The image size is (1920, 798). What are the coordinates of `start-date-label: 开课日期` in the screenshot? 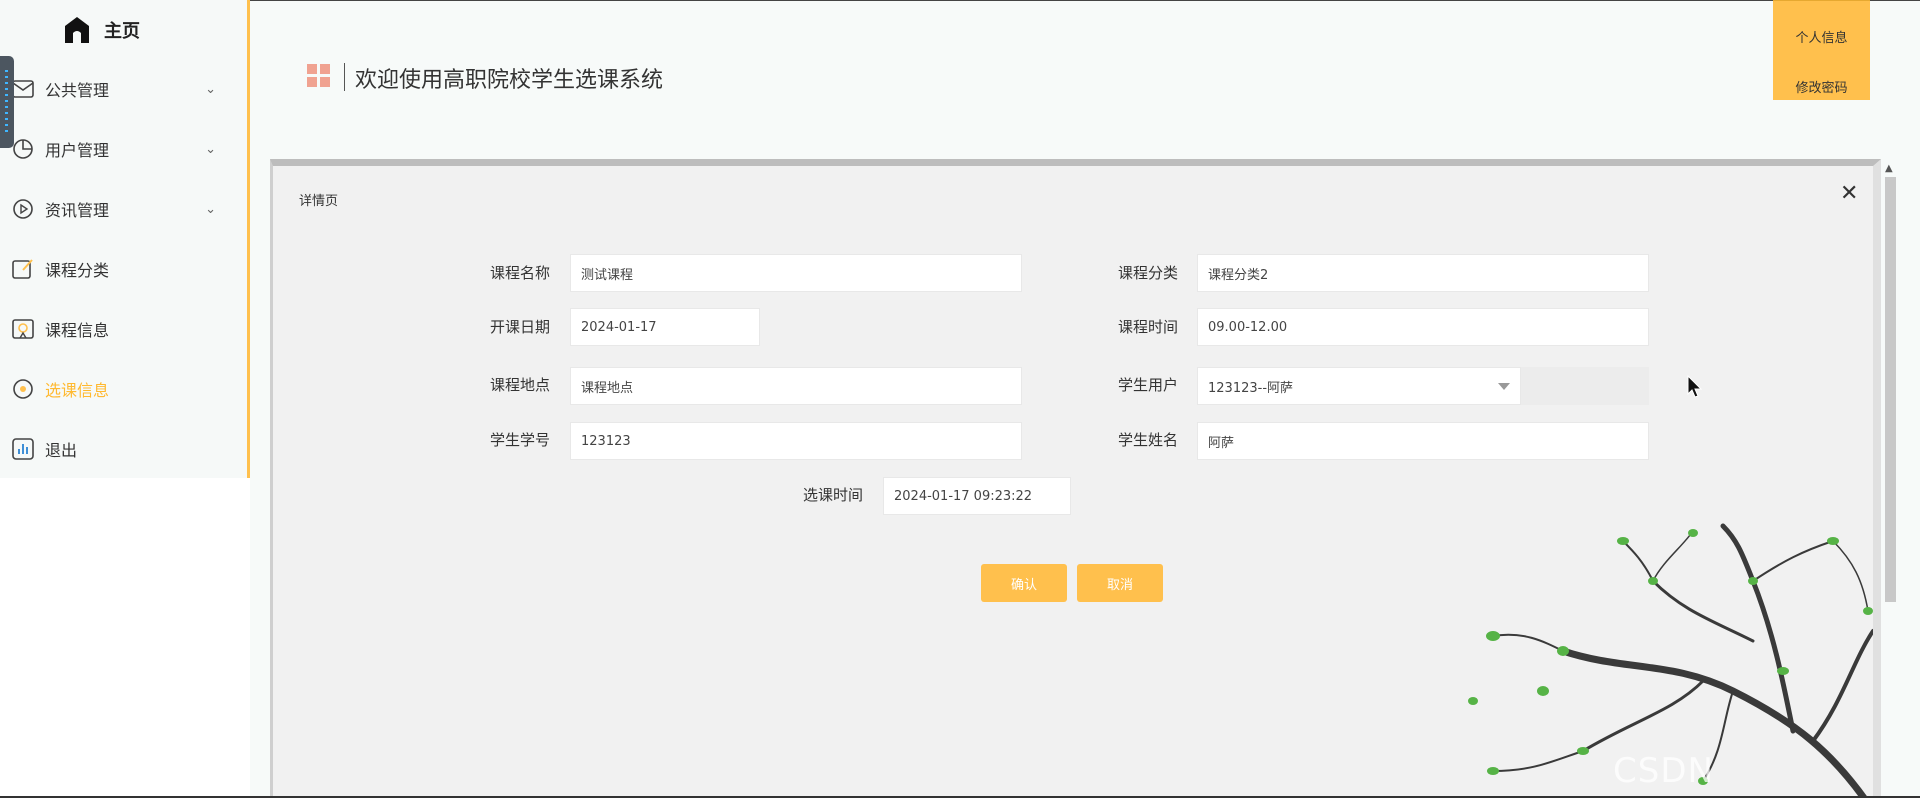 It's located at (520, 327).